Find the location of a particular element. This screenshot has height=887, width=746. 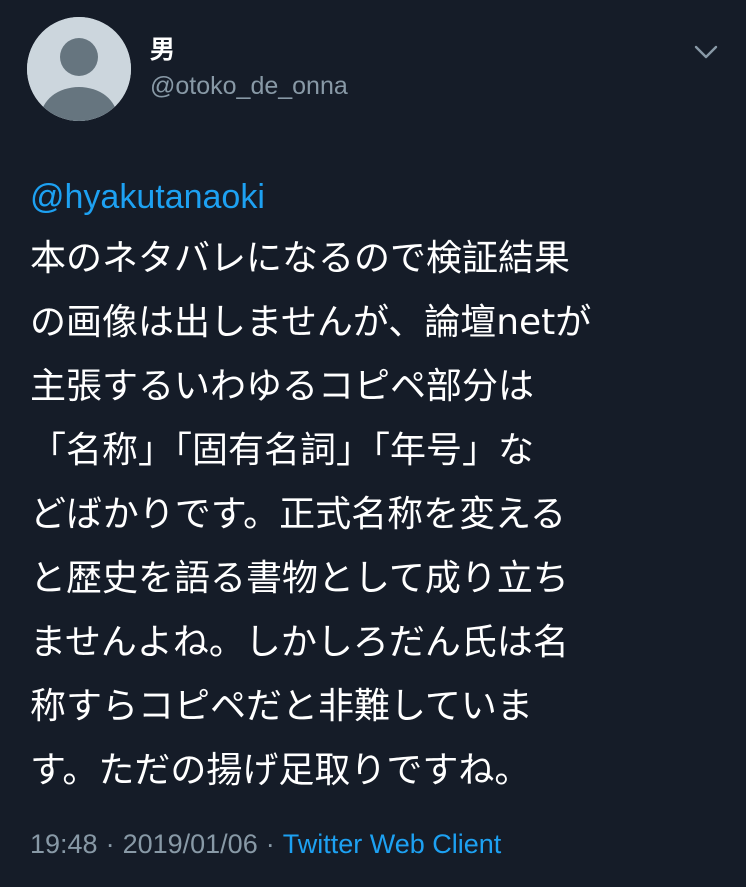

tweet-time: 19:48 is located at coordinates (64, 844).